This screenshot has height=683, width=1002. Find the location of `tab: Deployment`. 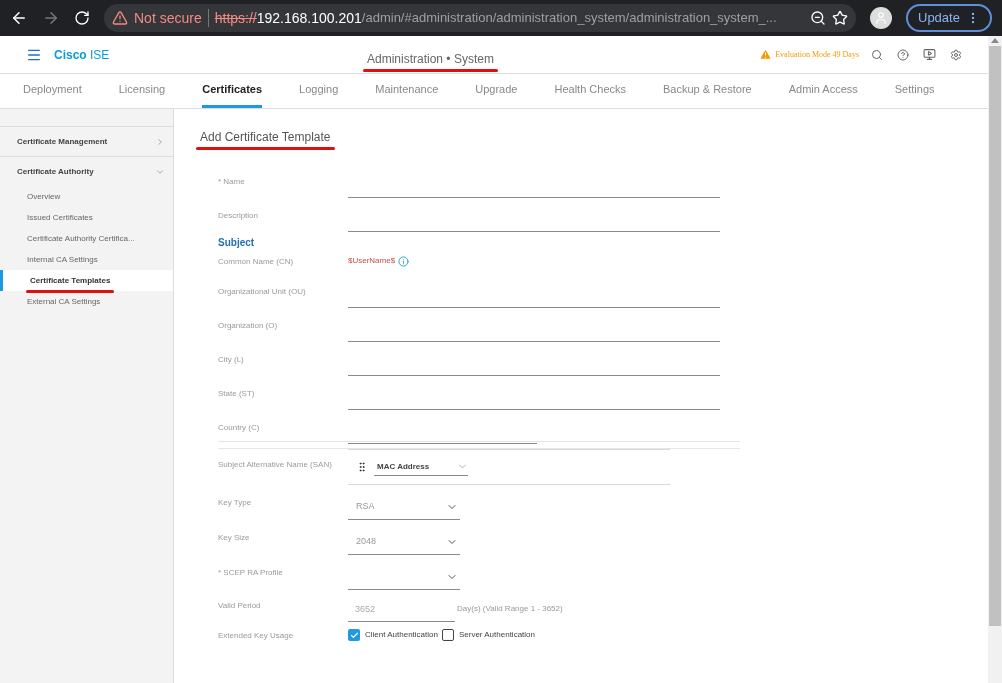

tab: Deployment is located at coordinates (52, 91).